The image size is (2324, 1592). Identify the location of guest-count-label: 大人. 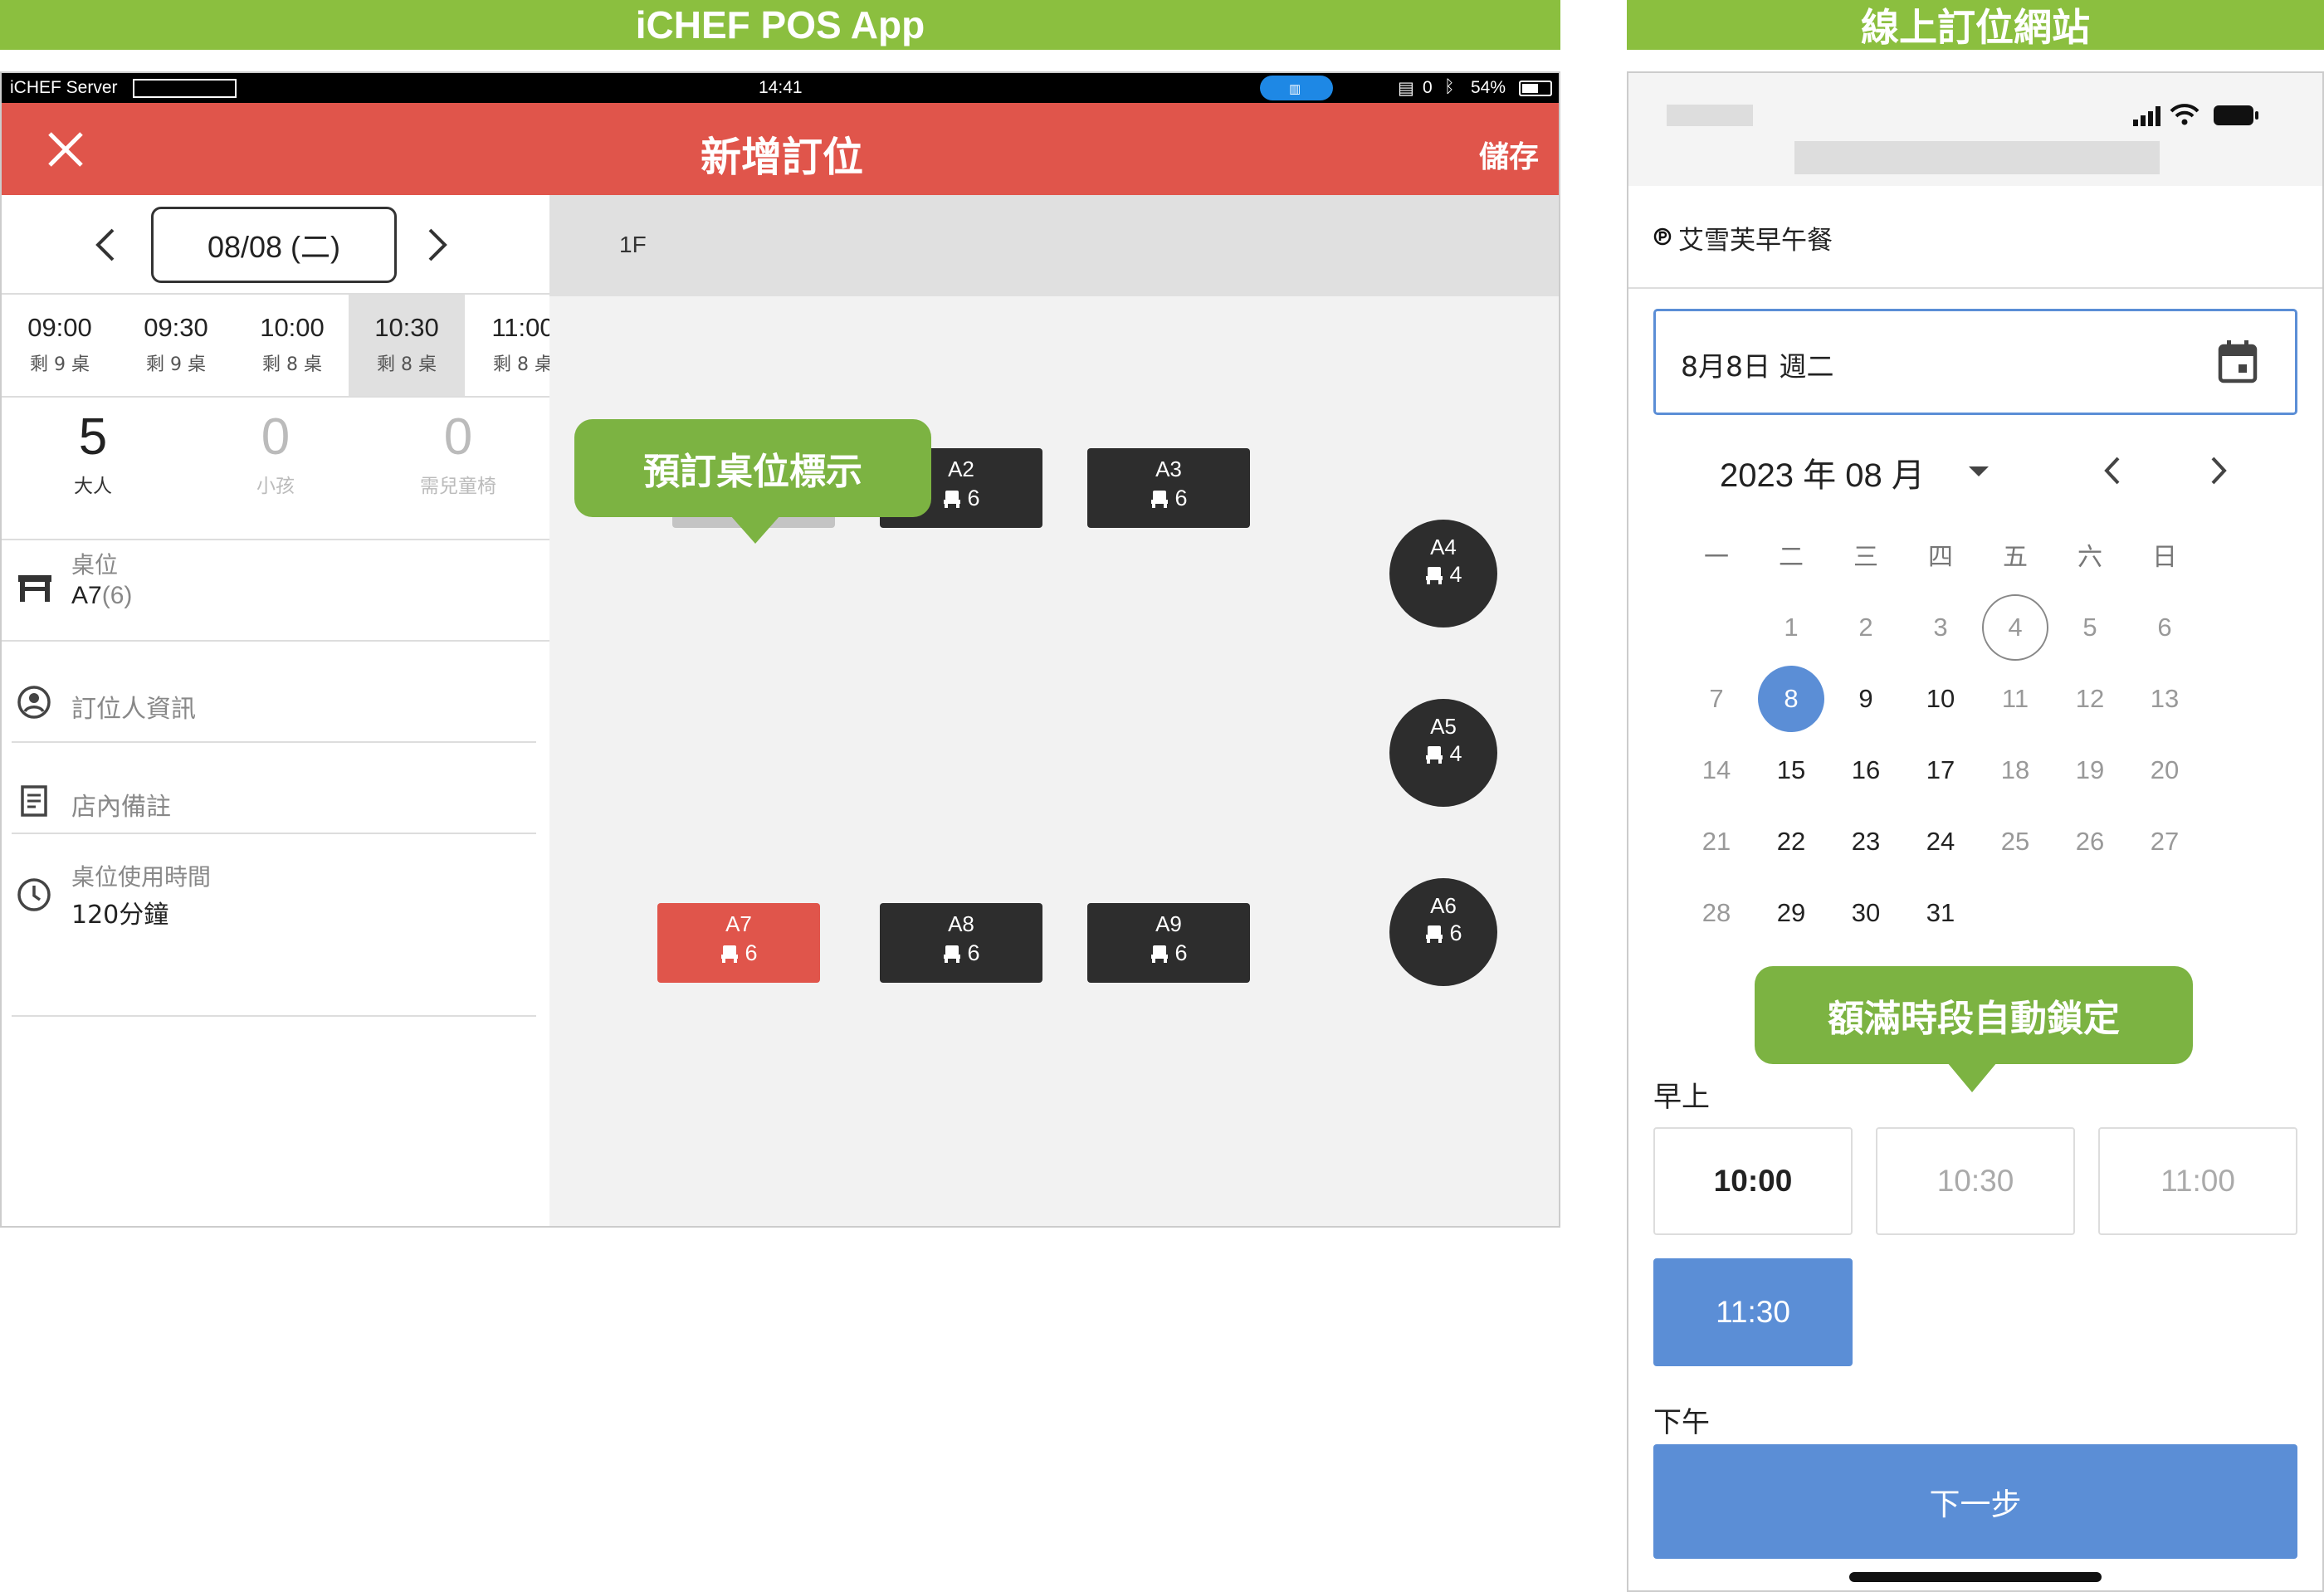
(93, 486).